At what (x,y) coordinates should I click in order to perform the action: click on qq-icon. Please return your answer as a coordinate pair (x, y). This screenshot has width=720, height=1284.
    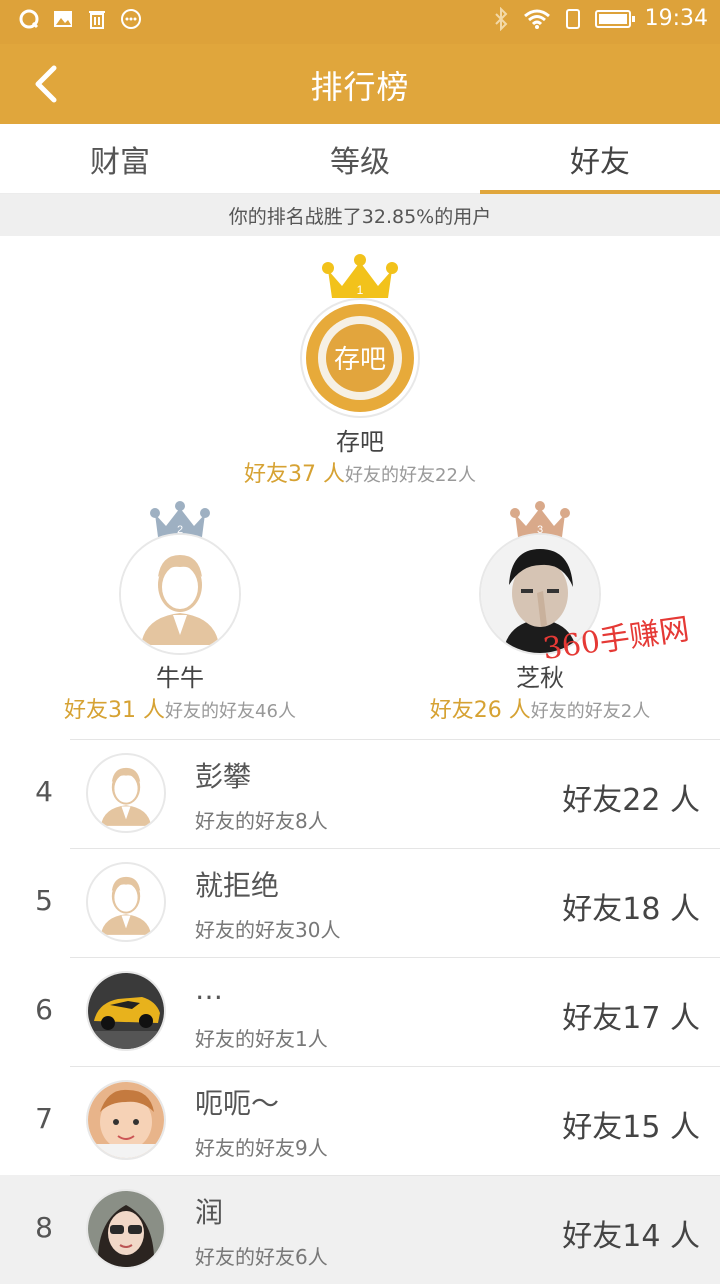
    Looking at the image, I should click on (29, 19).